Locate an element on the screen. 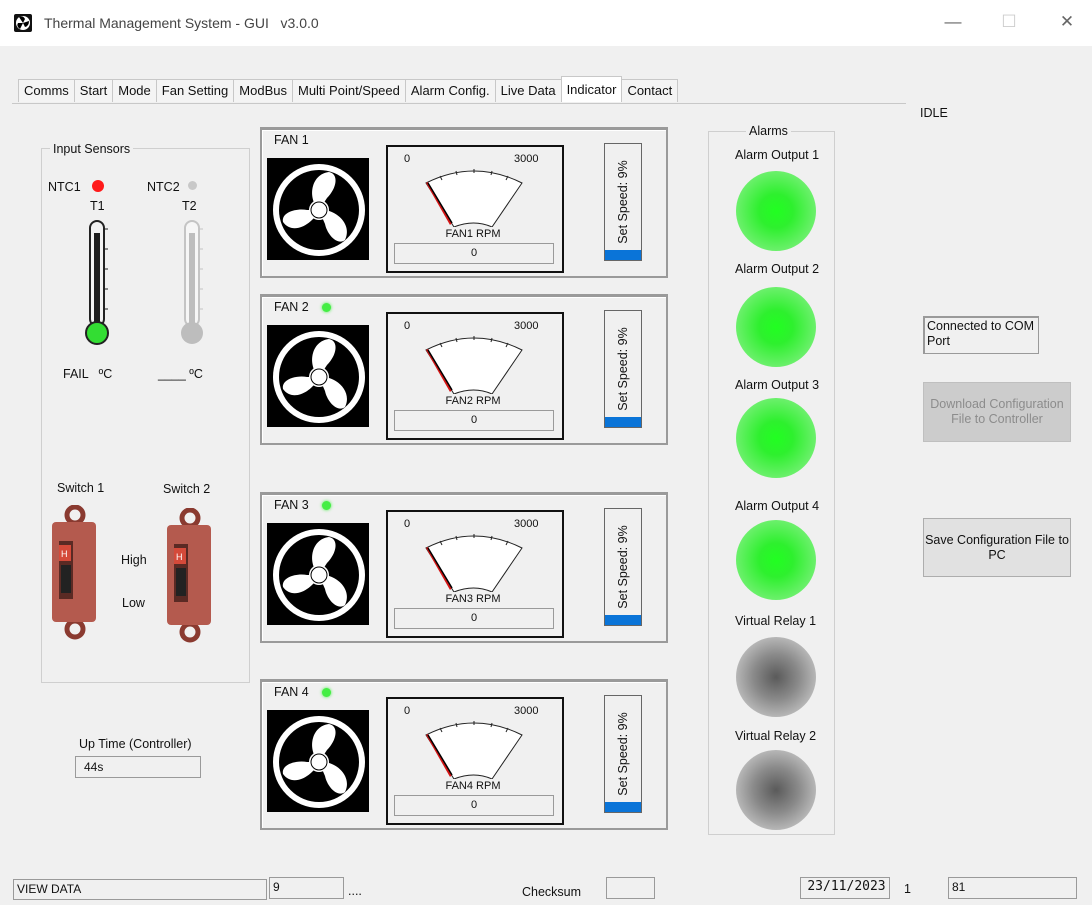 This screenshot has height=905, width=1092. tab-comms: Comms is located at coordinates (46, 90).